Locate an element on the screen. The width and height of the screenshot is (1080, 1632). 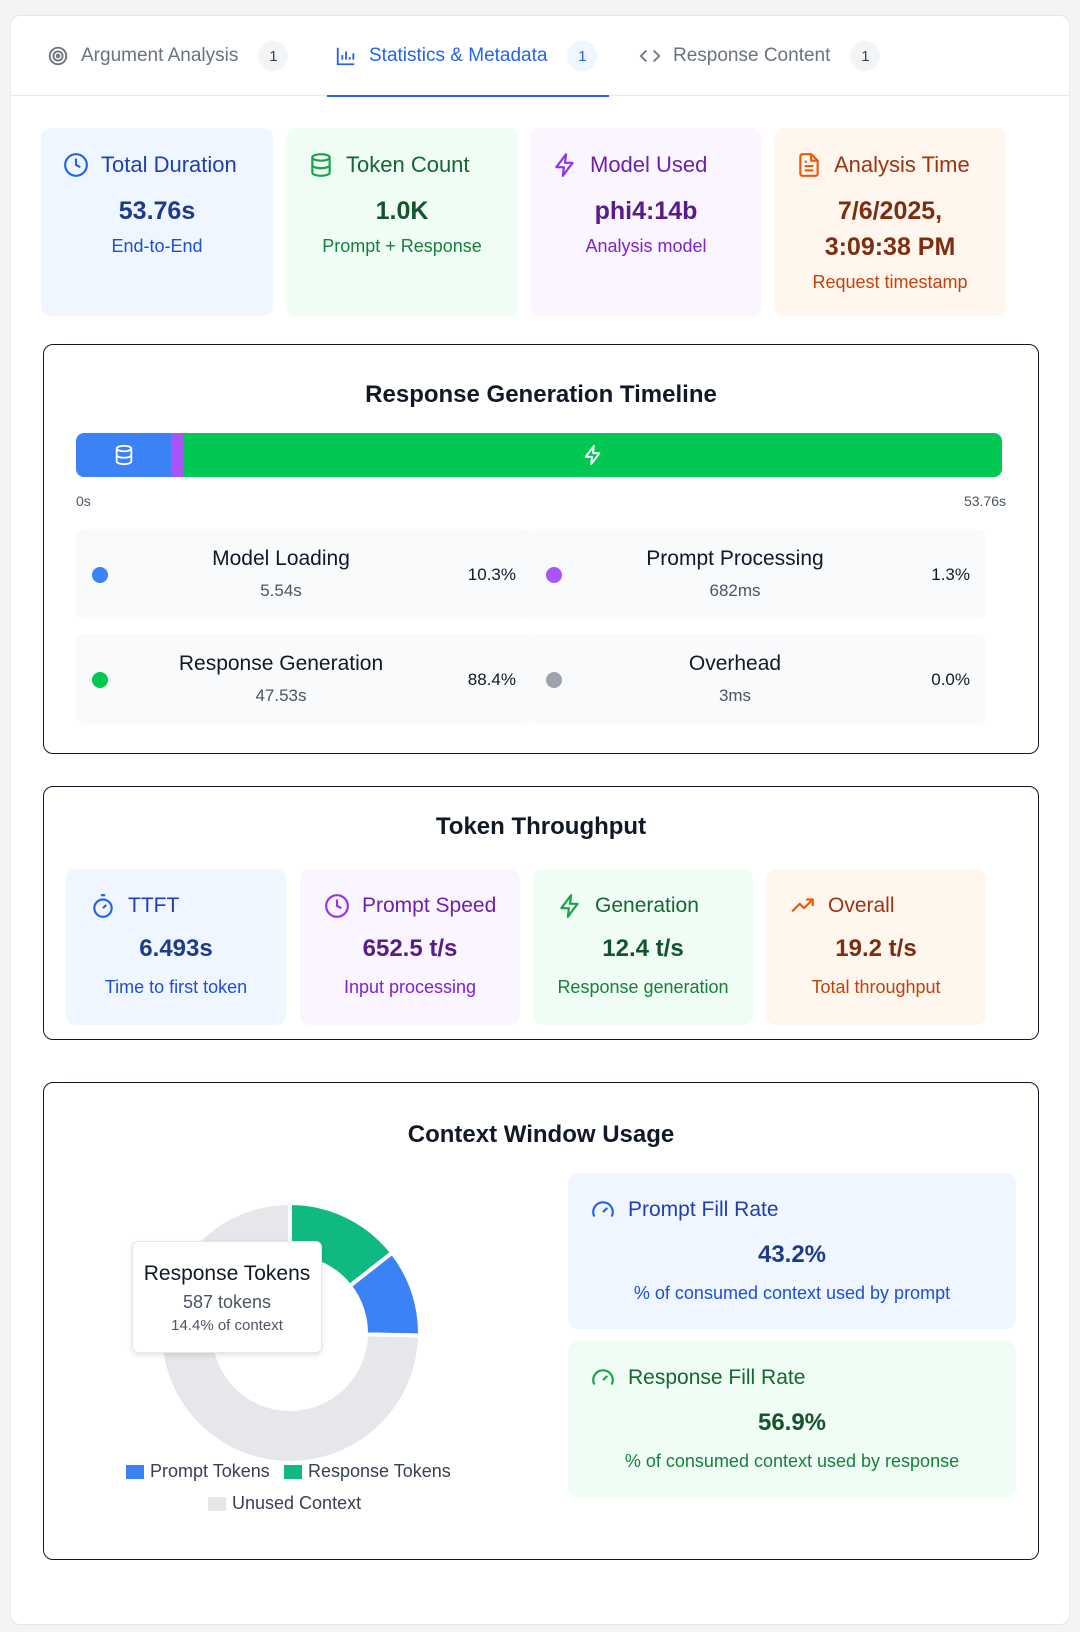
tab-label: Response Content is located at coordinates (752, 55).